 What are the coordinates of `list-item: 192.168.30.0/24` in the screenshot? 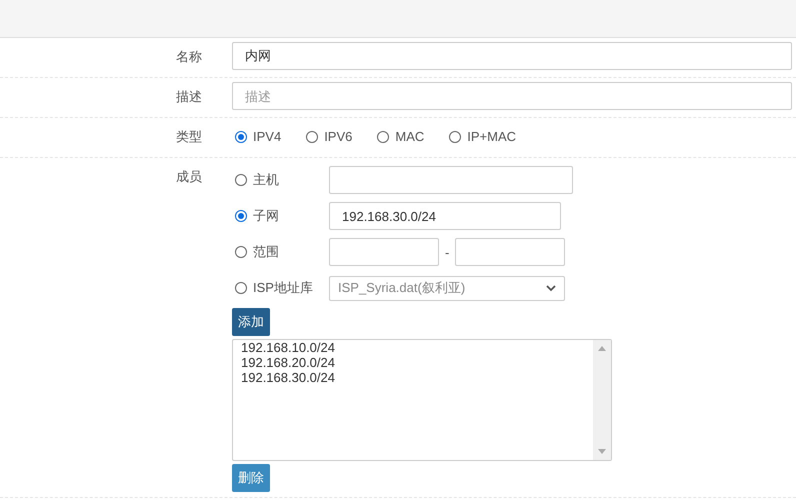 It's located at (413, 377).